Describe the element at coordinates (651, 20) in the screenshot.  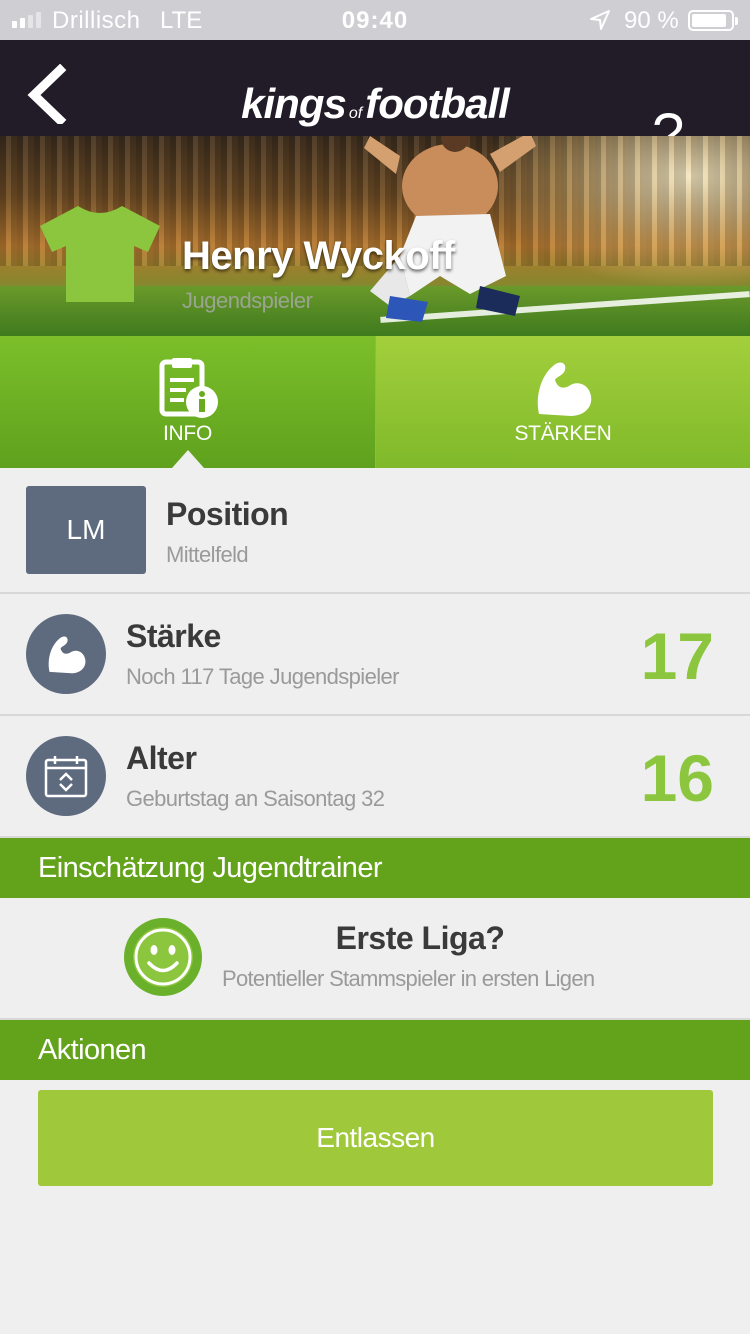
I see `battery-percent: 90 %` at that location.